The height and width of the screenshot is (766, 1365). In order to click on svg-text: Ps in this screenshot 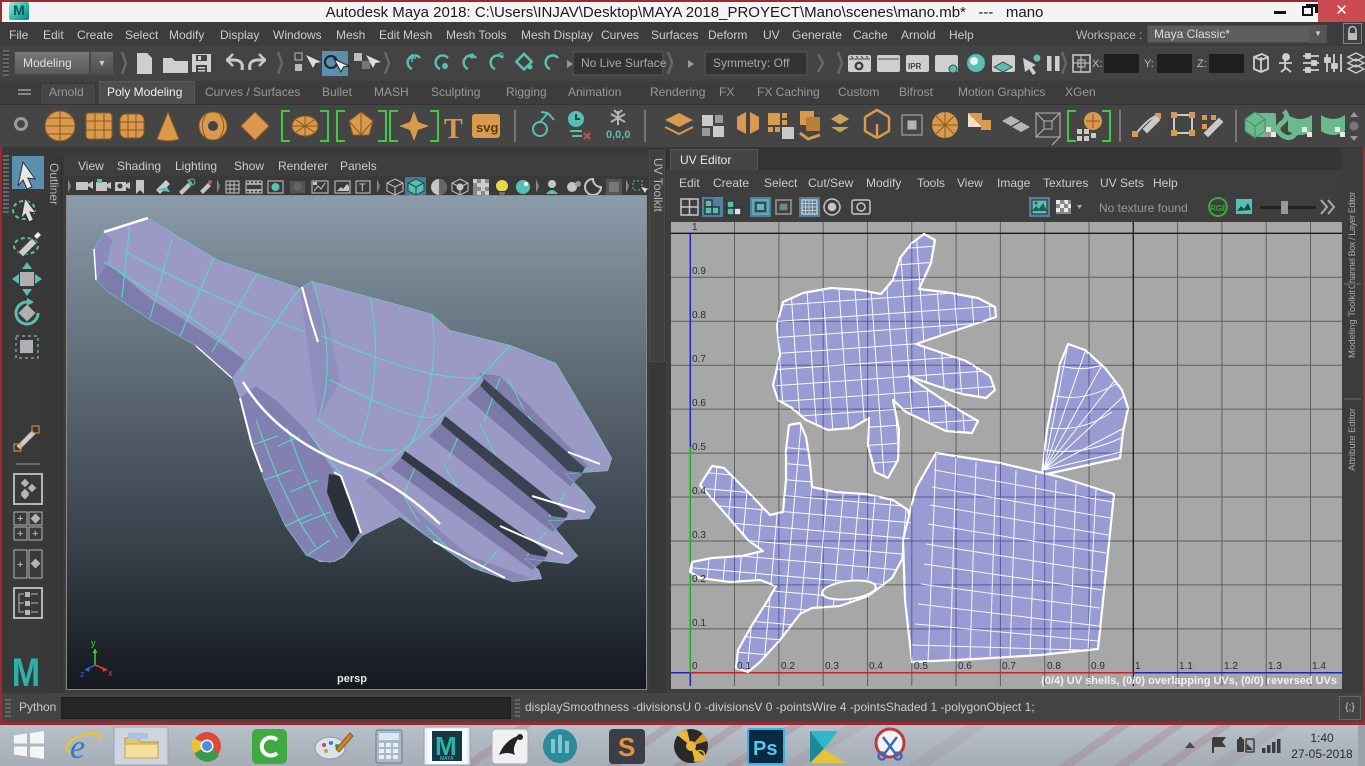, I will do `click(765, 749)`.